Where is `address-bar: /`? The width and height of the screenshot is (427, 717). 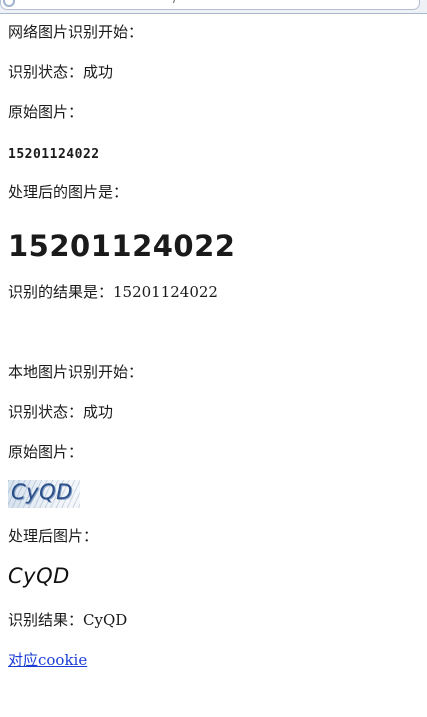
address-bar: / is located at coordinates (210, 5).